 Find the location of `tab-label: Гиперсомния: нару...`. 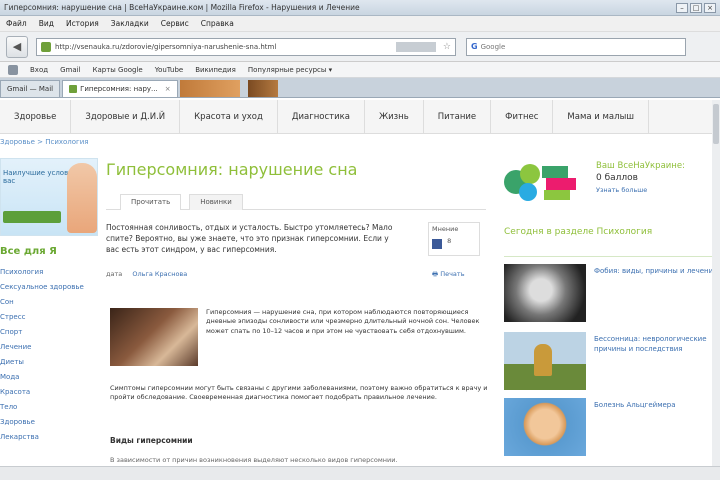

tab-label: Гиперсомния: нару... is located at coordinates (119, 89).